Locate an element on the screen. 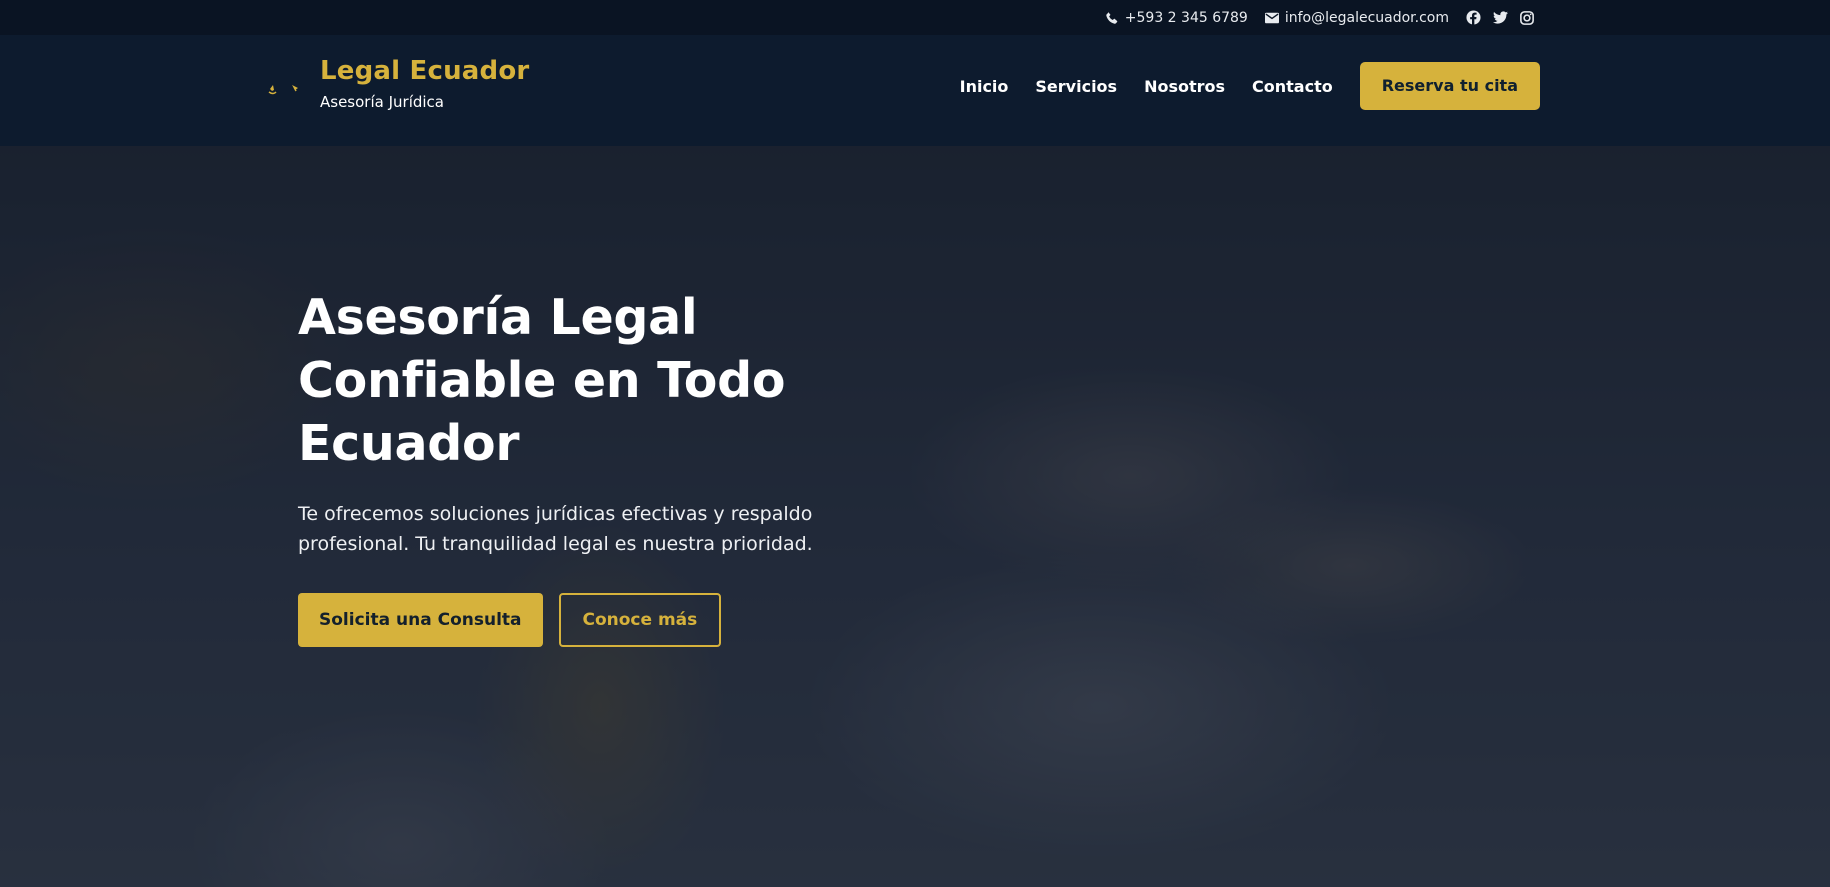  nav-item-inicio: Inicio is located at coordinates (984, 86).